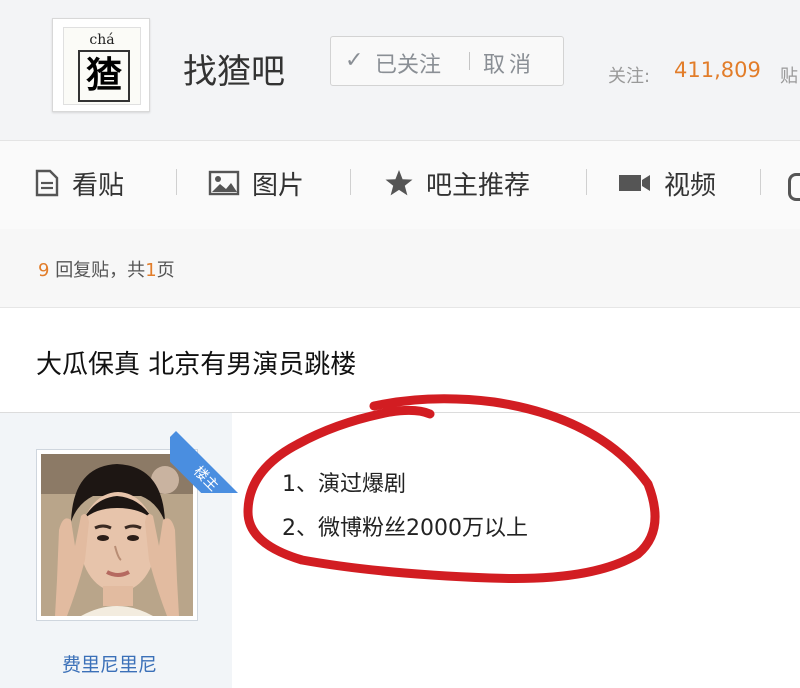 The width and height of the screenshot is (800, 688). I want to click on reply-count: 9, so click(44, 270).